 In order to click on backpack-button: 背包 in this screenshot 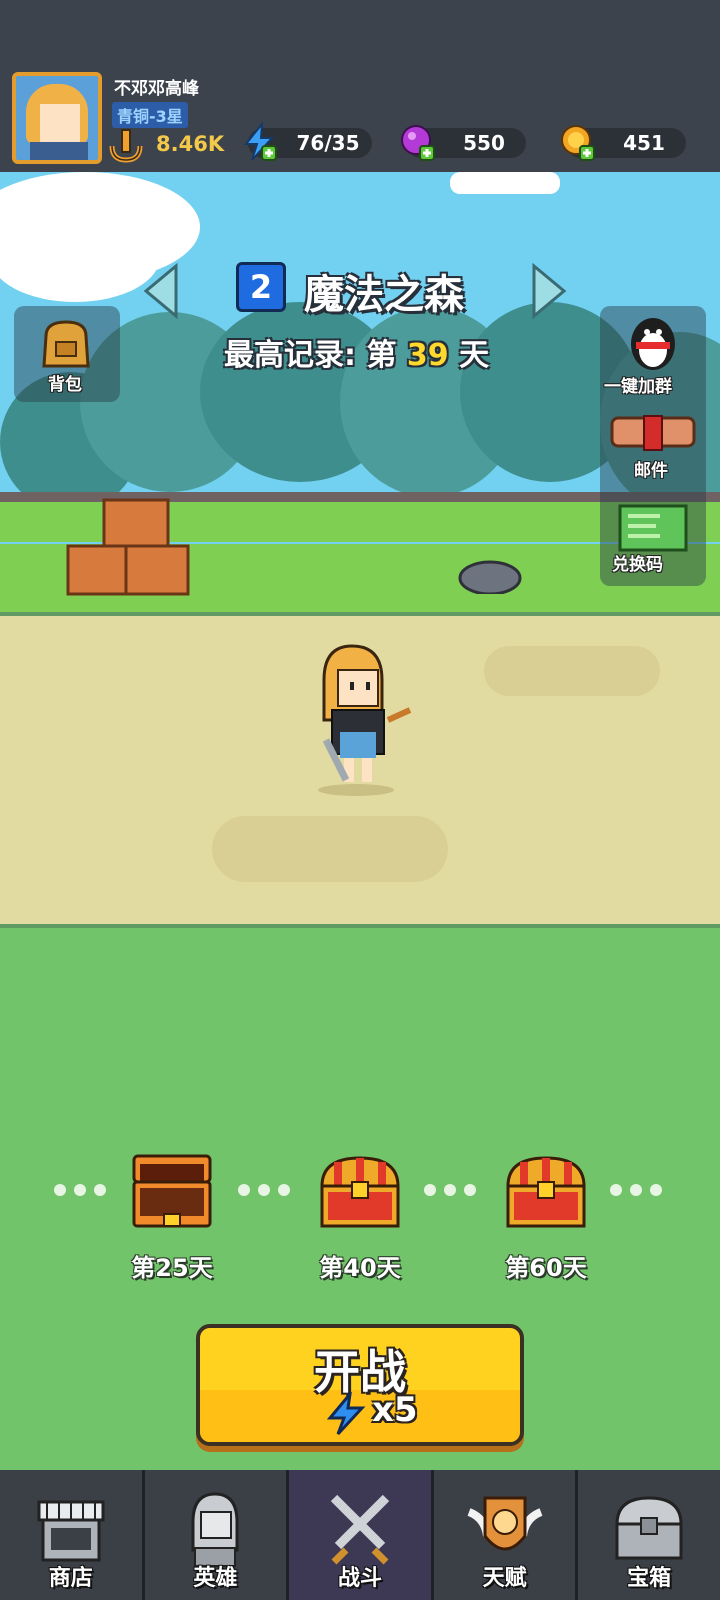, I will do `click(67, 354)`.